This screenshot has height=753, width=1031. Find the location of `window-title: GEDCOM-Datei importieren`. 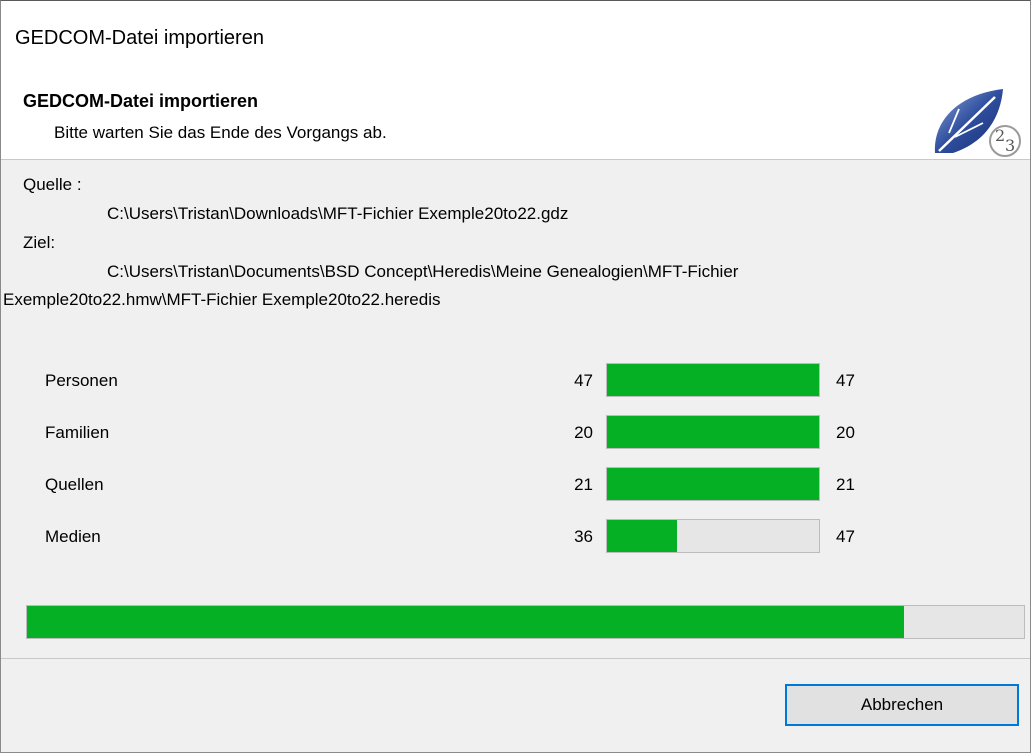

window-title: GEDCOM-Datei importieren is located at coordinates (139, 38).